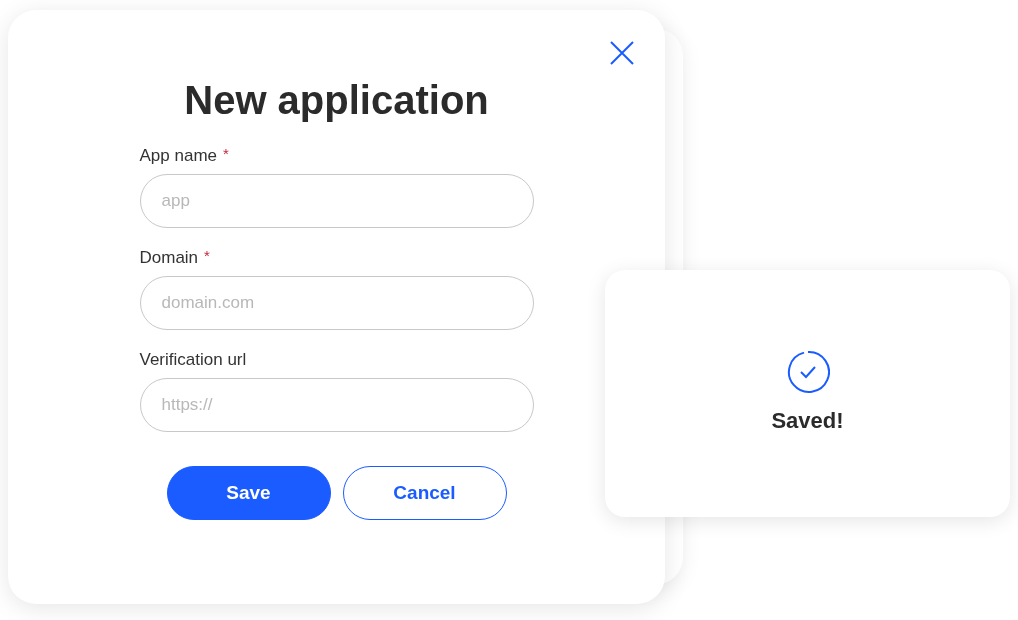 This screenshot has height=620, width=1018. Describe the element at coordinates (169, 258) in the screenshot. I see `field-label: Domain` at that location.